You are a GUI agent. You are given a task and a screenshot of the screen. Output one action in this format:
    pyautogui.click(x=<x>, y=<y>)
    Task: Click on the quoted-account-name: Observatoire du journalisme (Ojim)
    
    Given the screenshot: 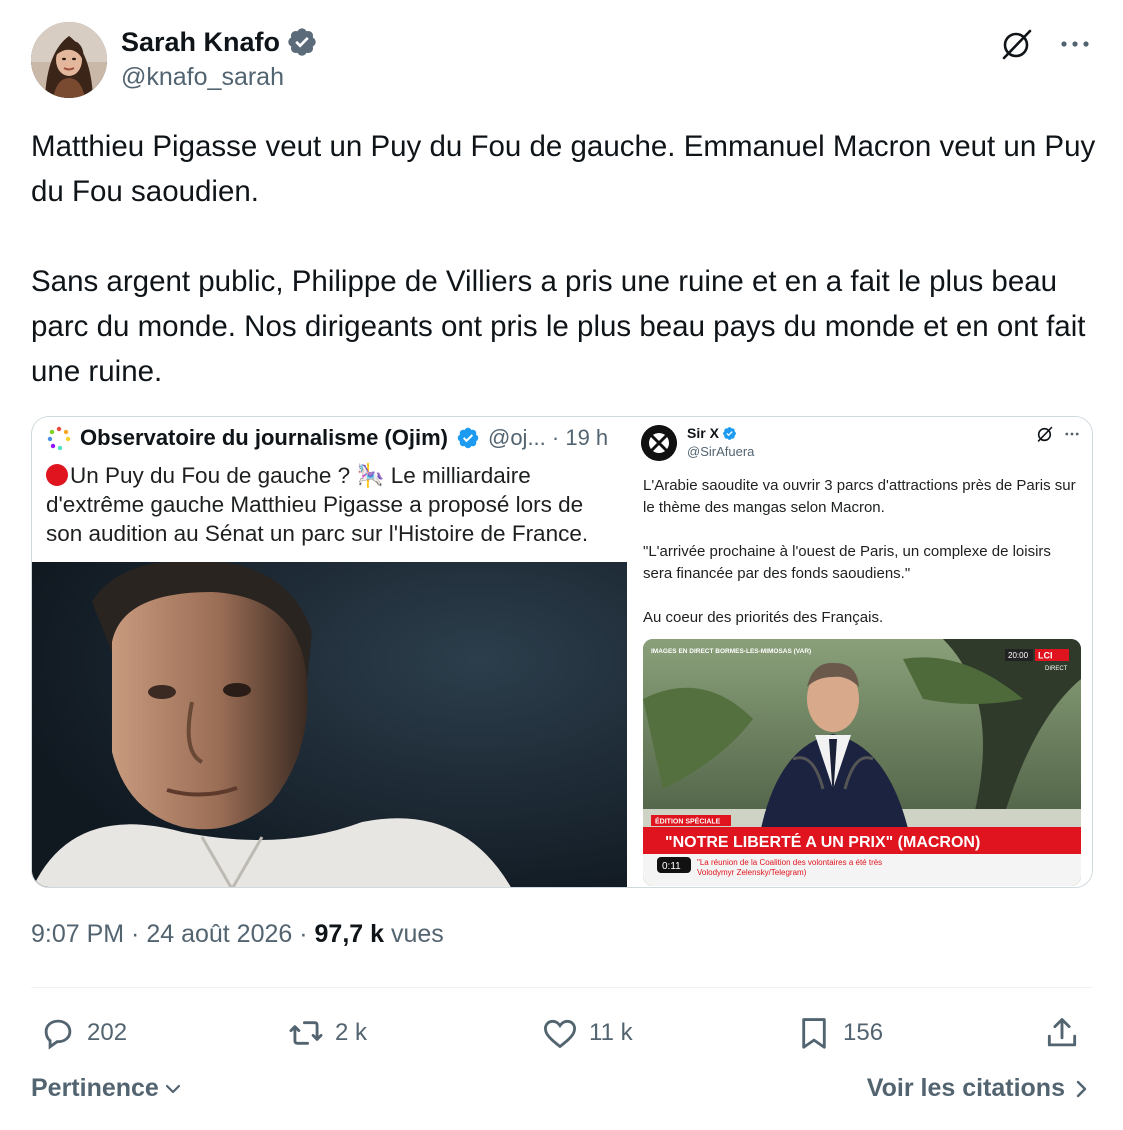 What is the action you would take?
    pyautogui.click(x=264, y=437)
    